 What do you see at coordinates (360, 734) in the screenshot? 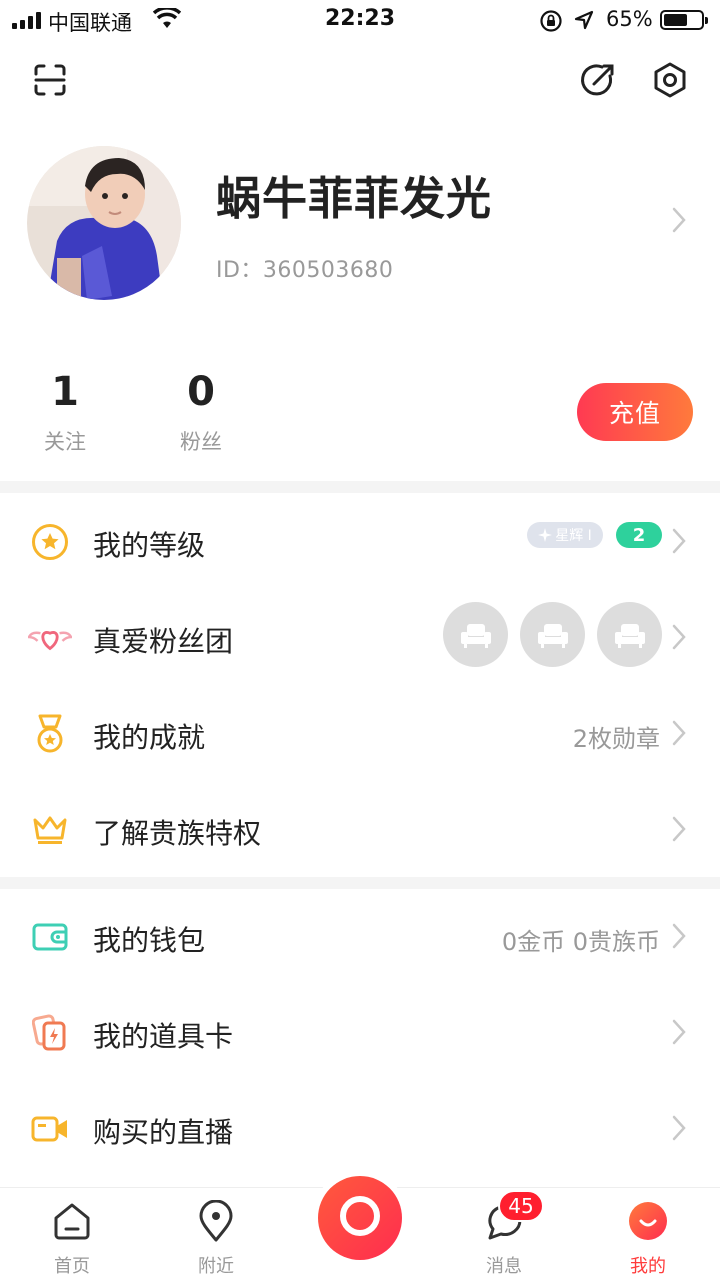
I see `menu-item-achievements: 我的成就 2枚勋章` at bounding box center [360, 734].